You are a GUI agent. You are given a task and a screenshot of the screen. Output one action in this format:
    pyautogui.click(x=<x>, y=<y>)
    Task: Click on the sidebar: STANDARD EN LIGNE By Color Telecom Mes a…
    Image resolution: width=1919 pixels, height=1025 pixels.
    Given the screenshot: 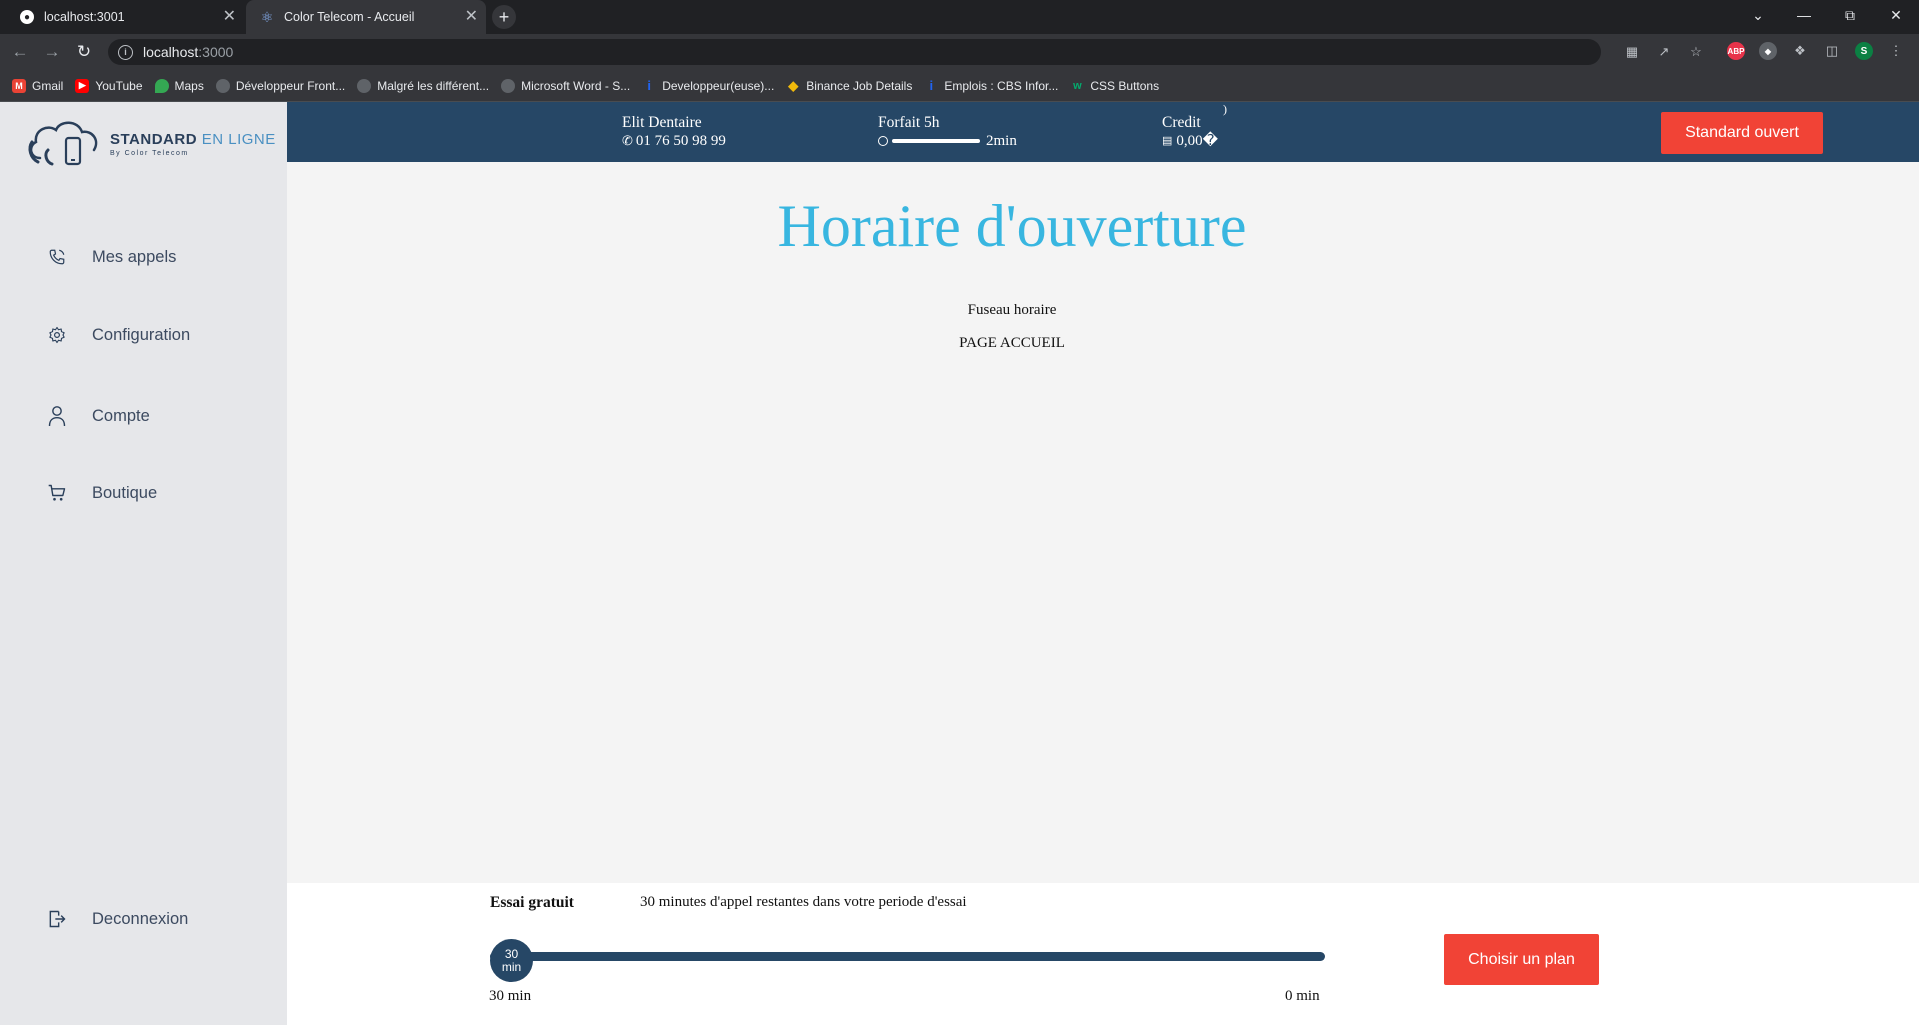 What is the action you would take?
    pyautogui.click(x=143, y=563)
    